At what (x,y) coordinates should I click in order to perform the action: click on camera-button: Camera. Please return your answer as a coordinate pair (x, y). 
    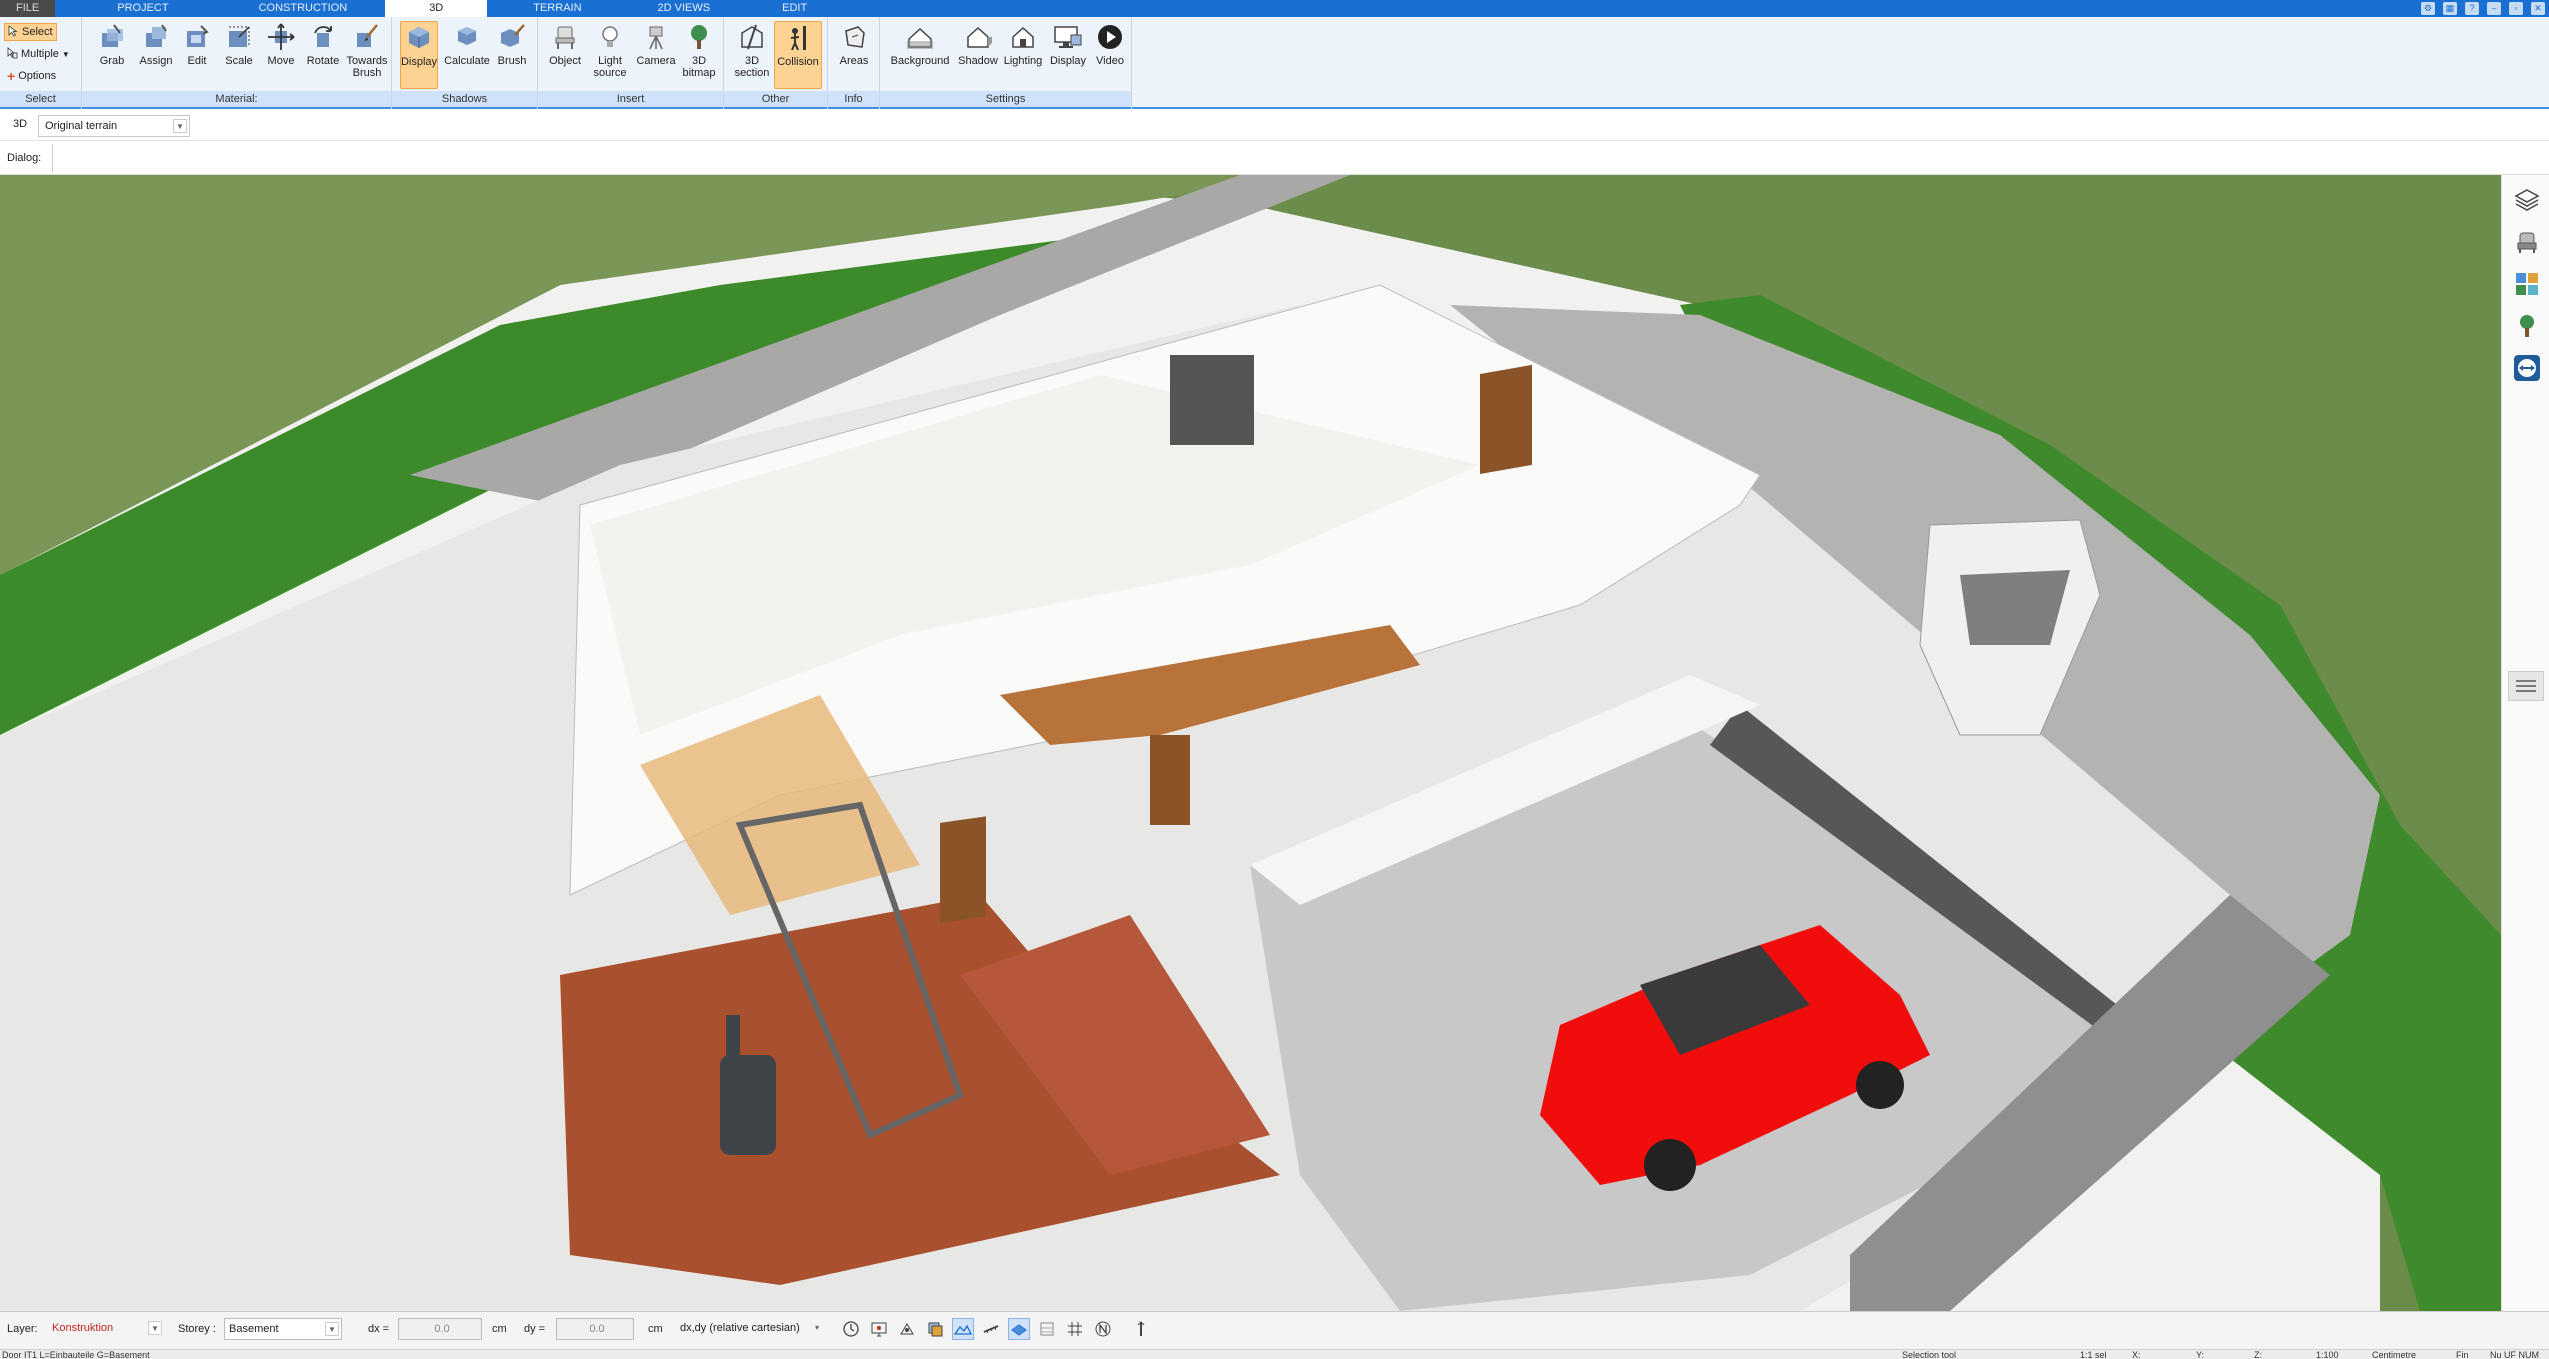
    Looking at the image, I should click on (656, 55).